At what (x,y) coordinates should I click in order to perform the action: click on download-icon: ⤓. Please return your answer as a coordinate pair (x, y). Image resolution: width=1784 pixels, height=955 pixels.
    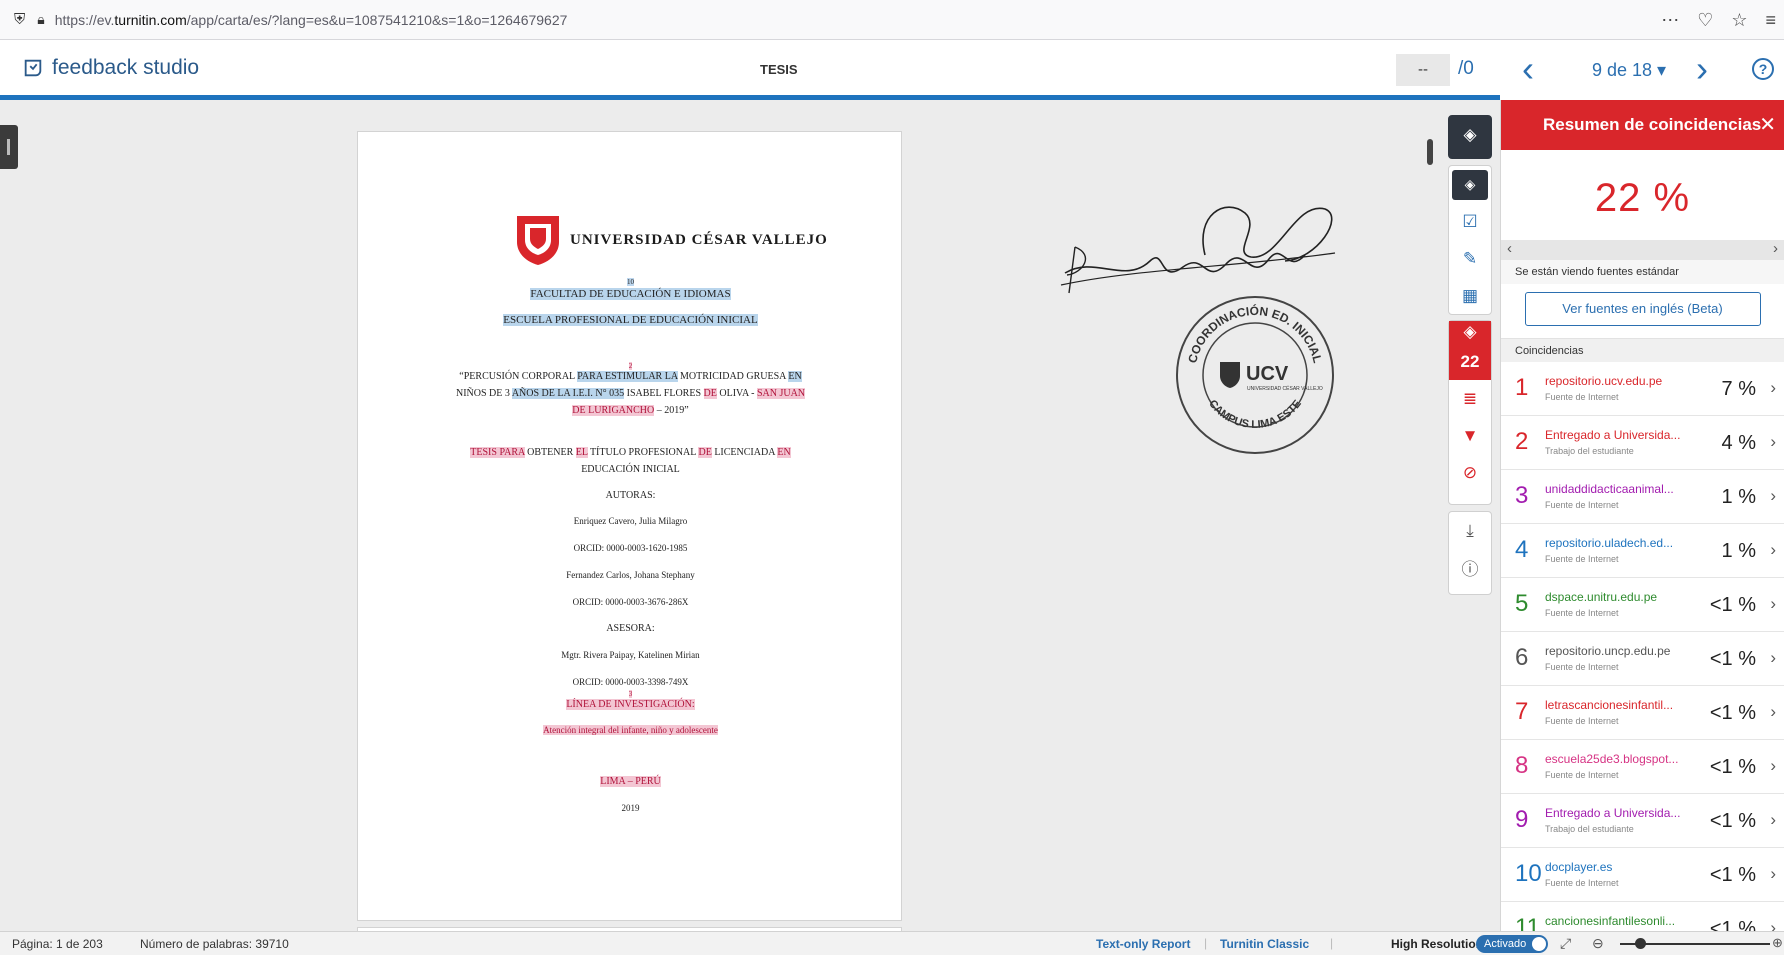
    Looking at the image, I should click on (1470, 530).